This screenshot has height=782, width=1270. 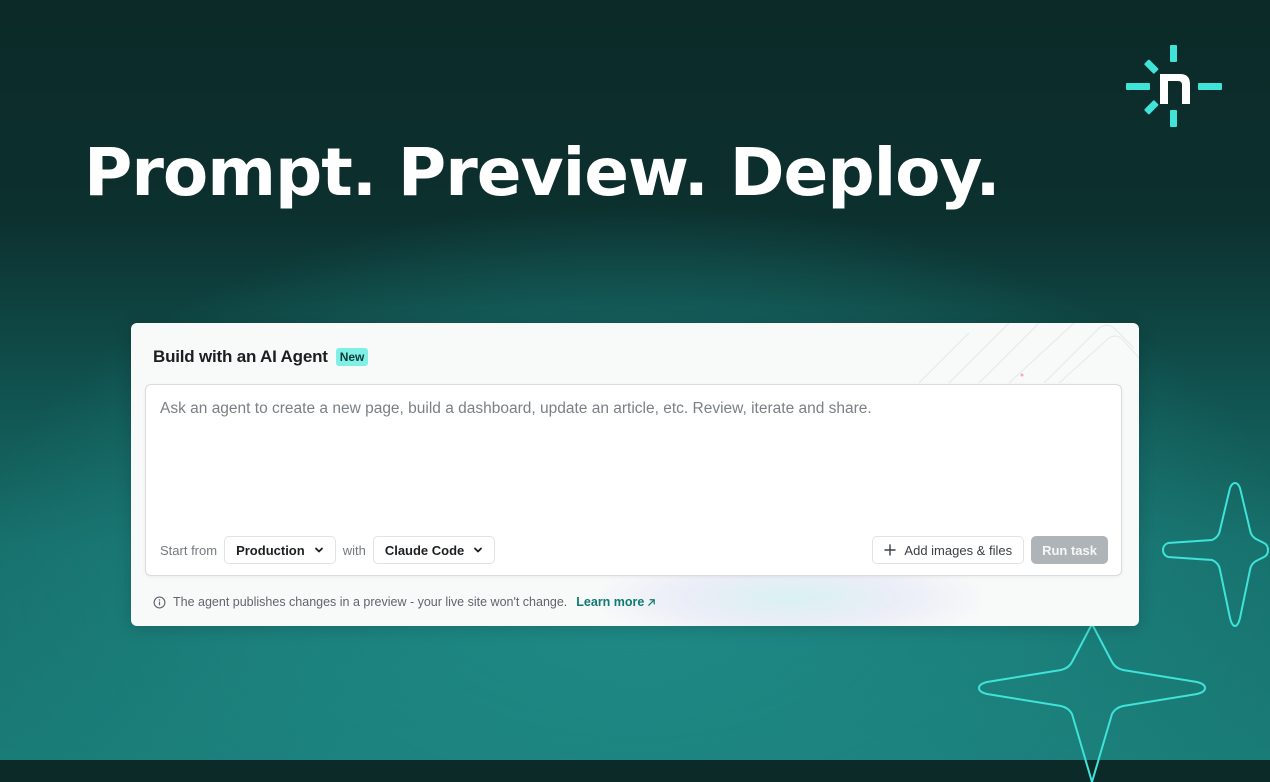 What do you see at coordinates (354, 550) in the screenshot?
I see `with-label: with` at bounding box center [354, 550].